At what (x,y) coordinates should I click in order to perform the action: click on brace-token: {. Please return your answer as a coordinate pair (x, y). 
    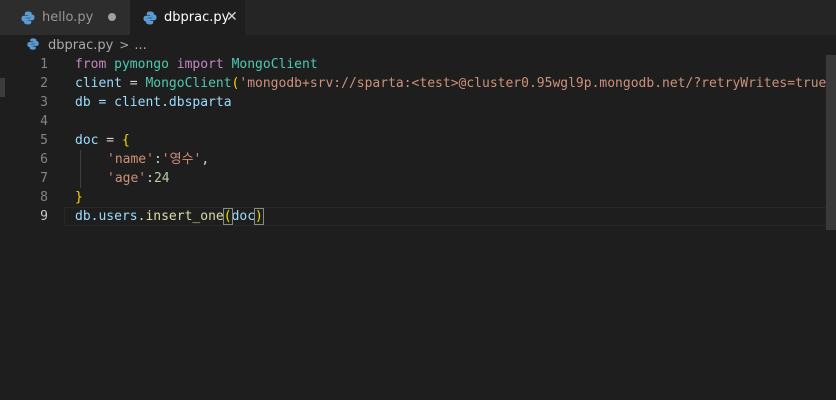
    Looking at the image, I should click on (125, 140).